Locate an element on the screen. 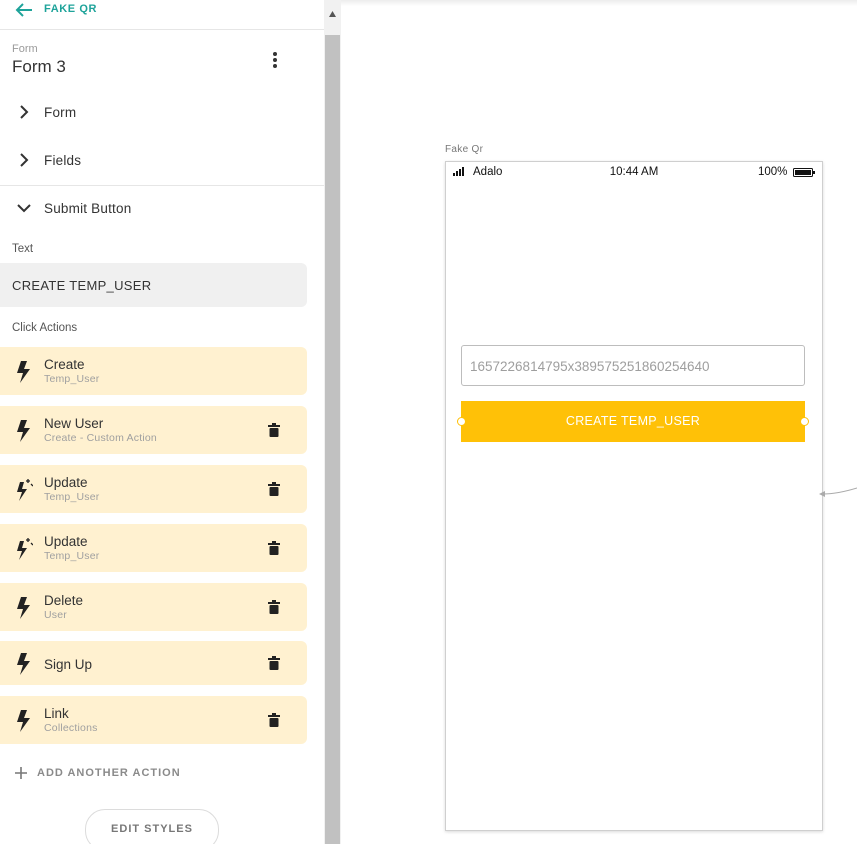  action-title: Create is located at coordinates (64, 364).